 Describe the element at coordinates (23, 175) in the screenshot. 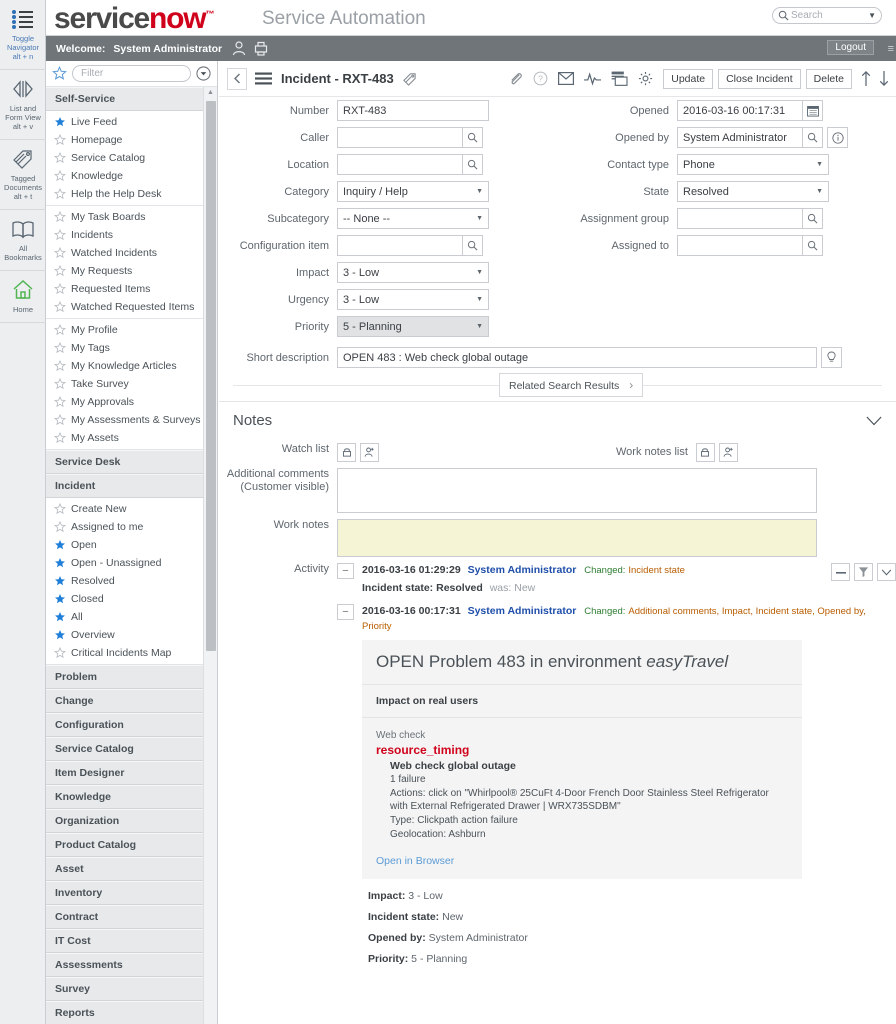

I see `rail-tagged-documents: Tagged Documents alt + t` at that location.